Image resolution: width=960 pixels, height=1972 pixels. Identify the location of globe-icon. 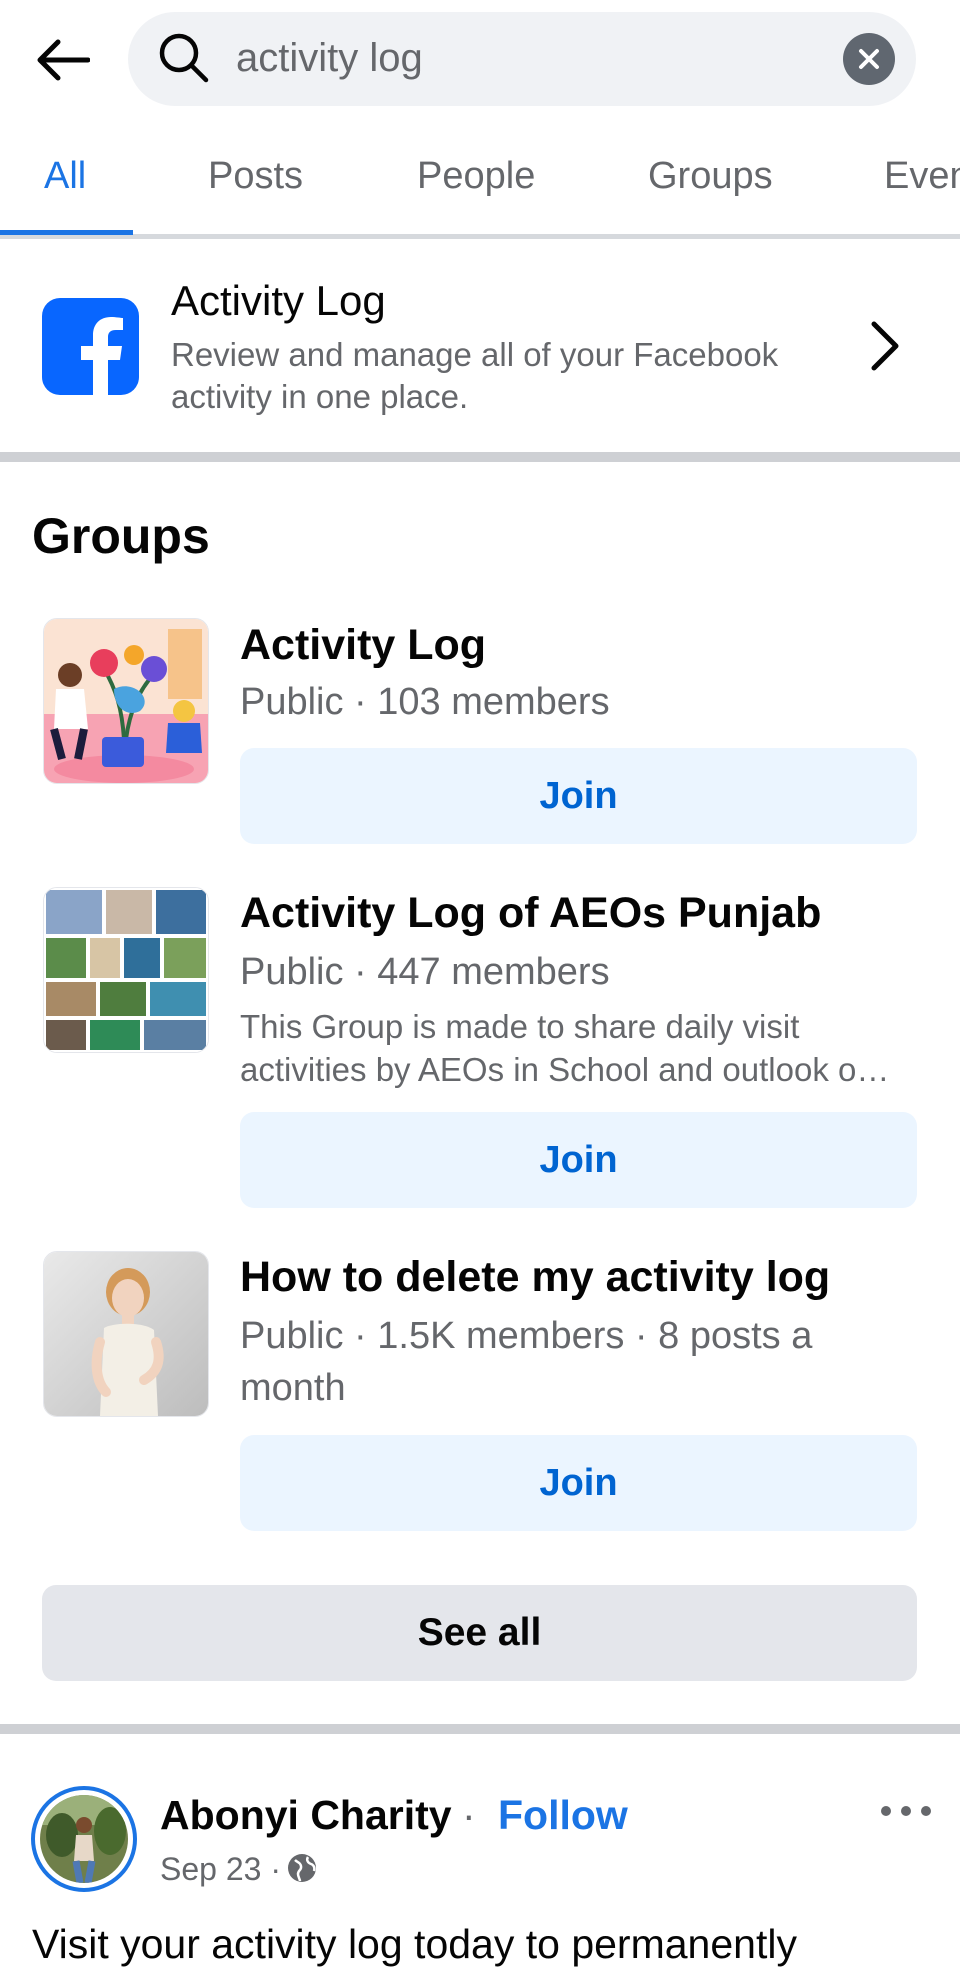
(302, 1868).